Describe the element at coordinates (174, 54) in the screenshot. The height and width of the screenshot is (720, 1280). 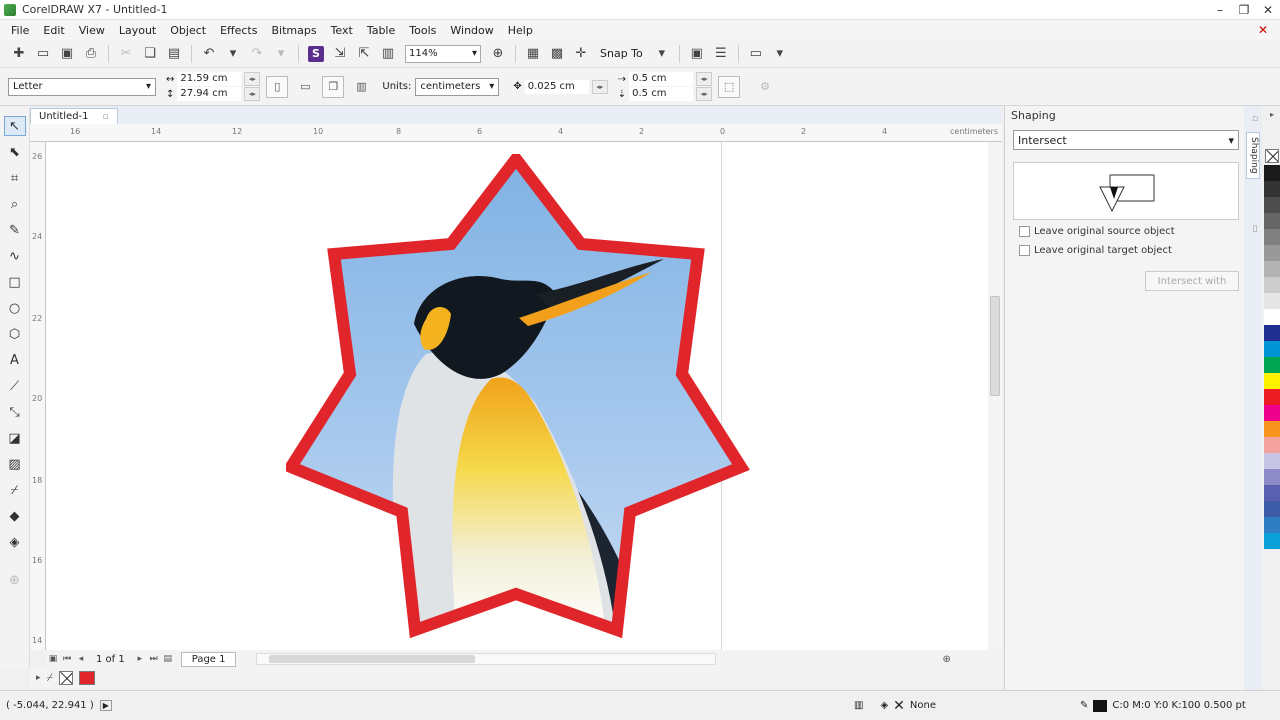
I see `paste-icon: ▤` at that location.